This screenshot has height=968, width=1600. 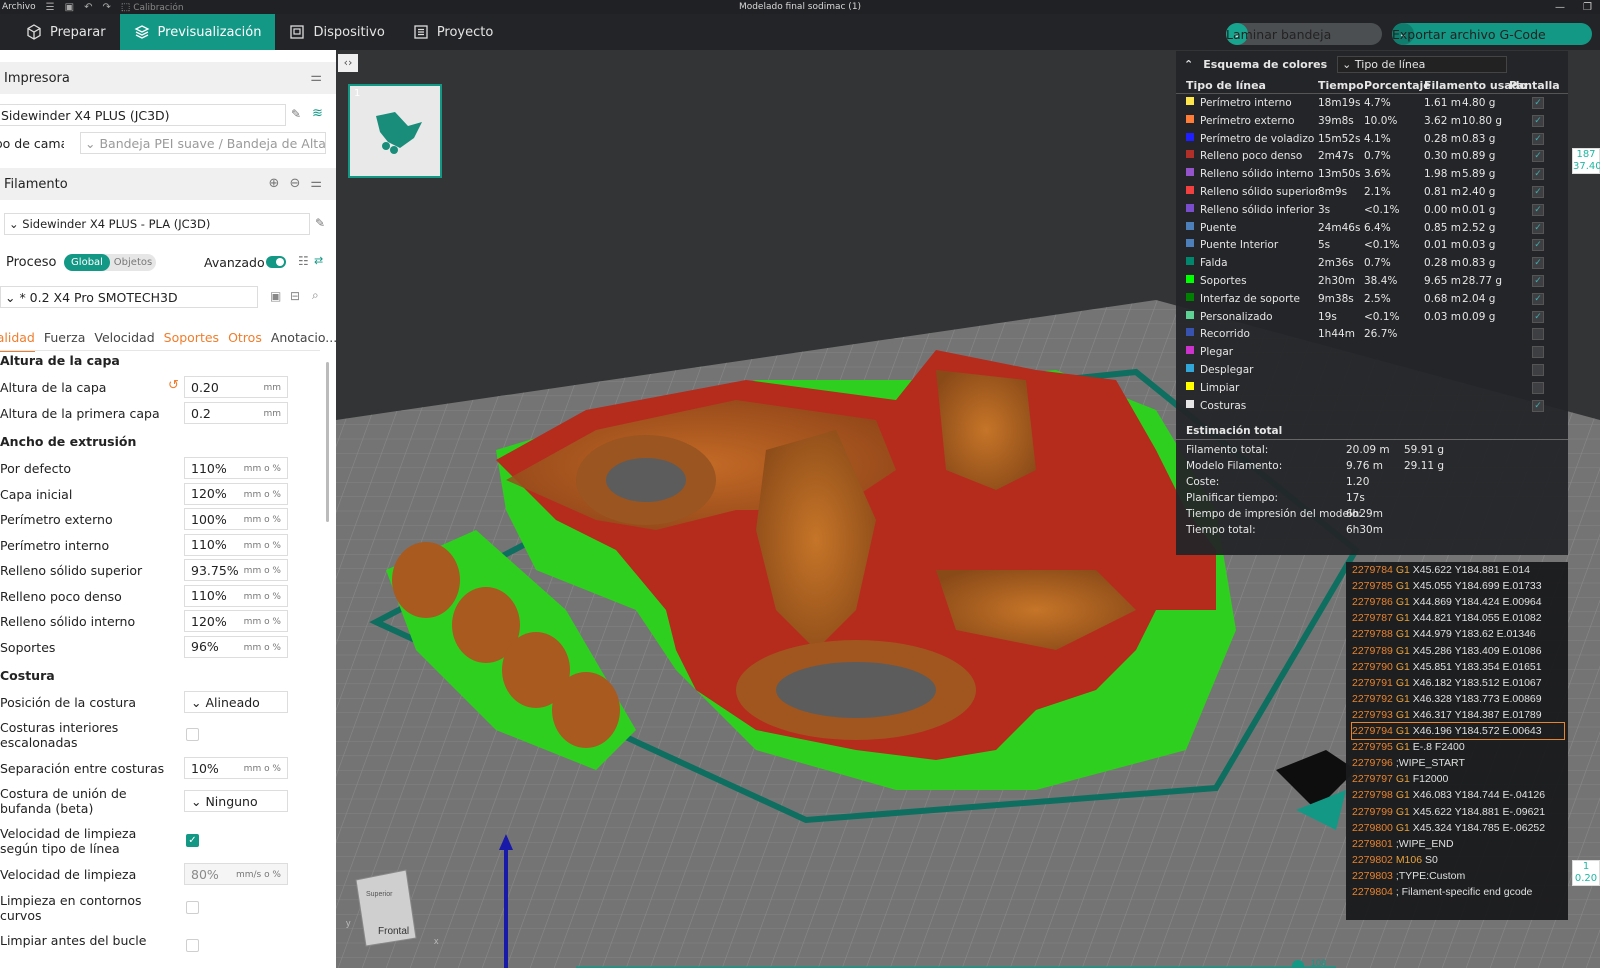 I want to click on remove-filament-icon: ⊖, so click(x=294, y=183).